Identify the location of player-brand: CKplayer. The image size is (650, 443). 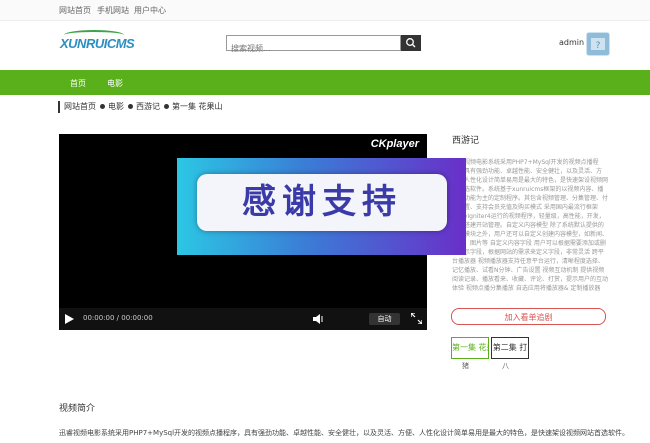
(394, 144).